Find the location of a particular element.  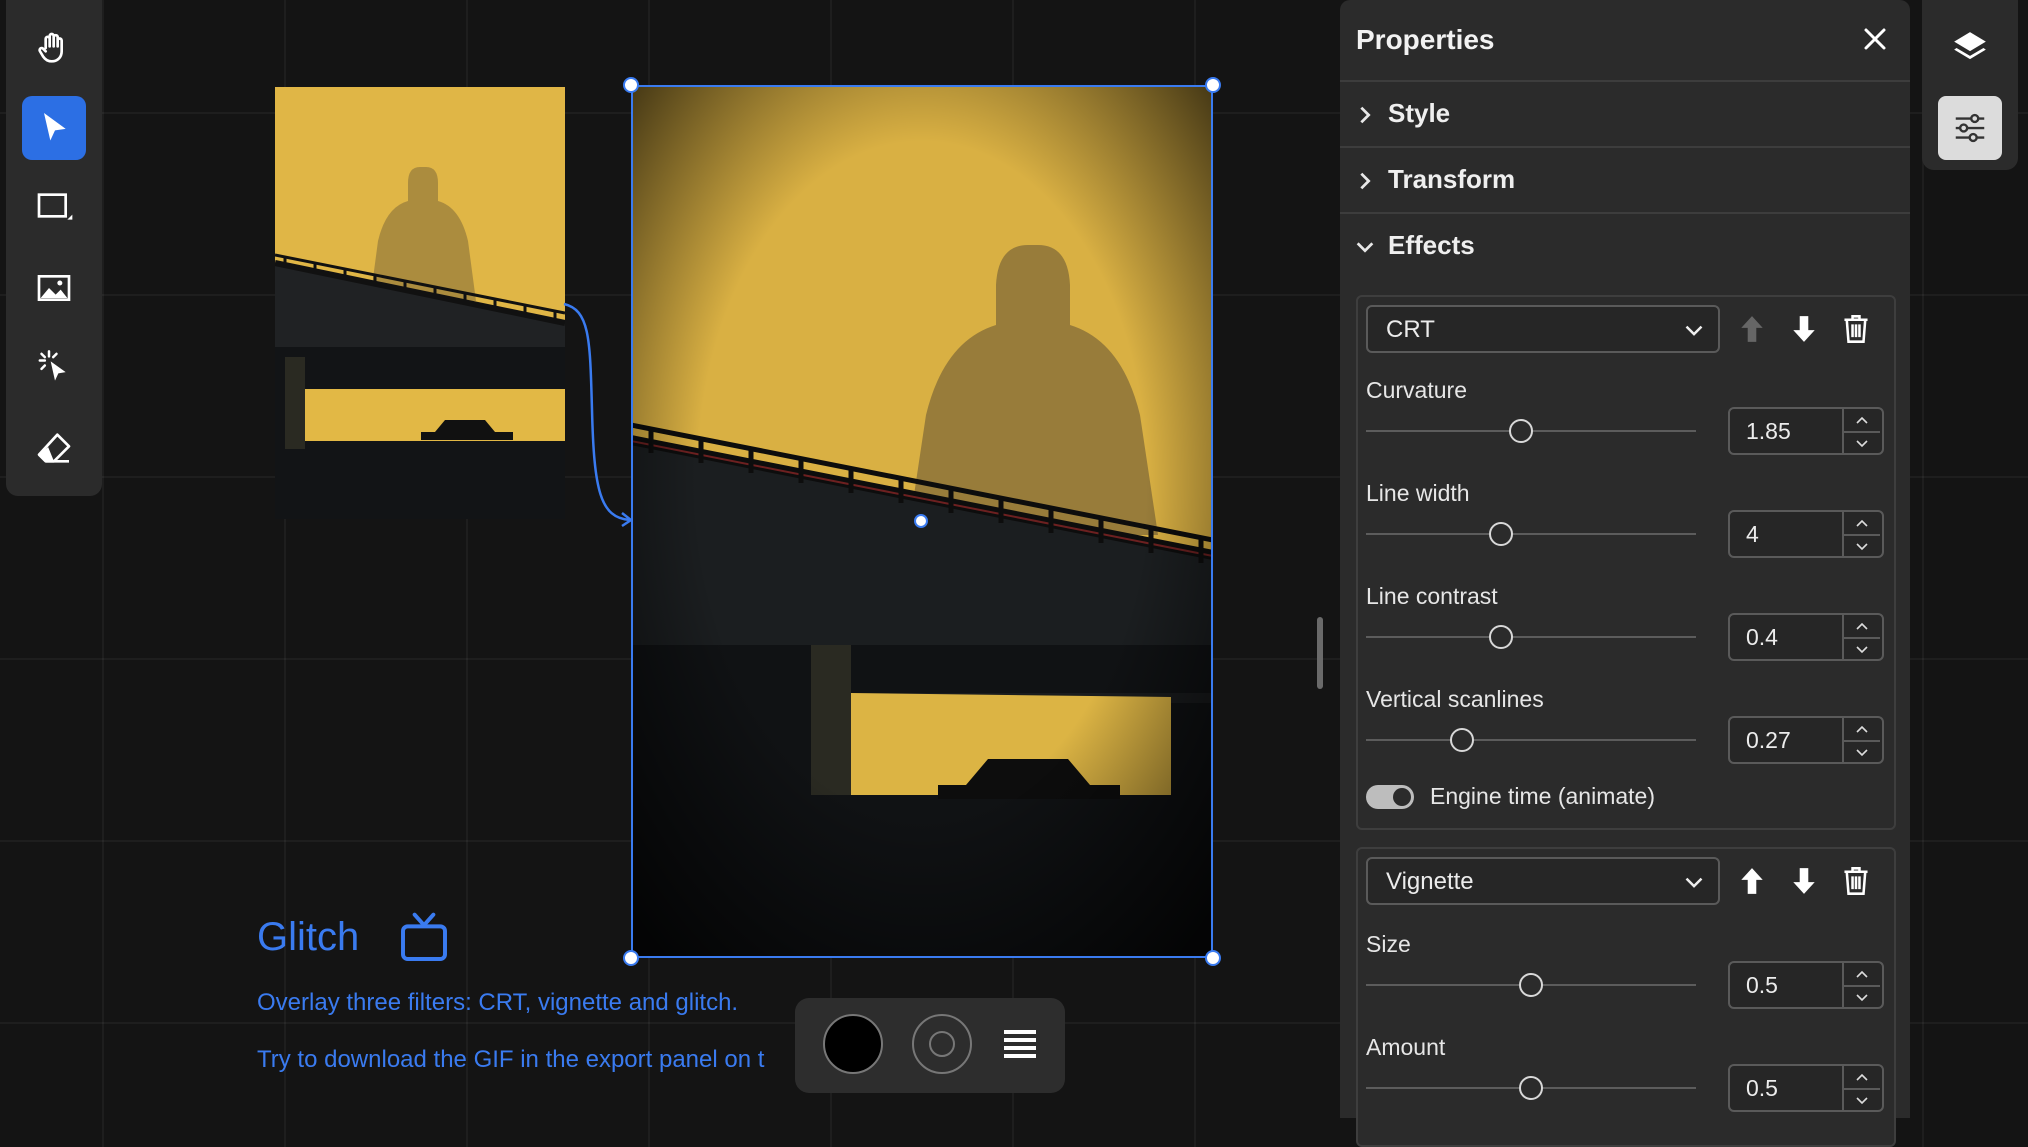

close-button is located at coordinates (1875, 39).